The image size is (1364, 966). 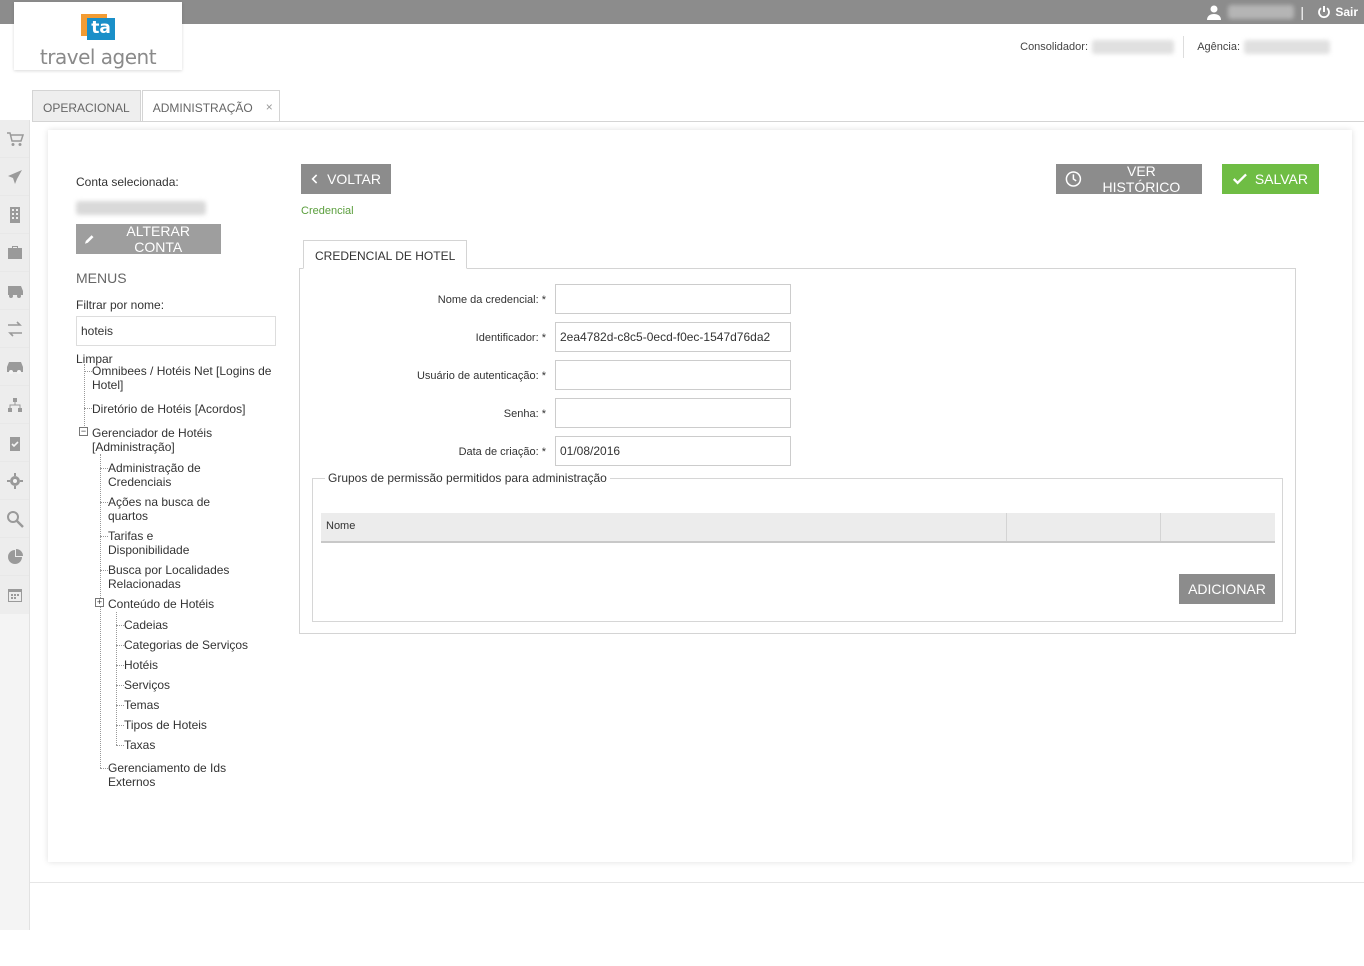 What do you see at coordinates (14, 329) in the screenshot?
I see `transfer-icon` at bounding box center [14, 329].